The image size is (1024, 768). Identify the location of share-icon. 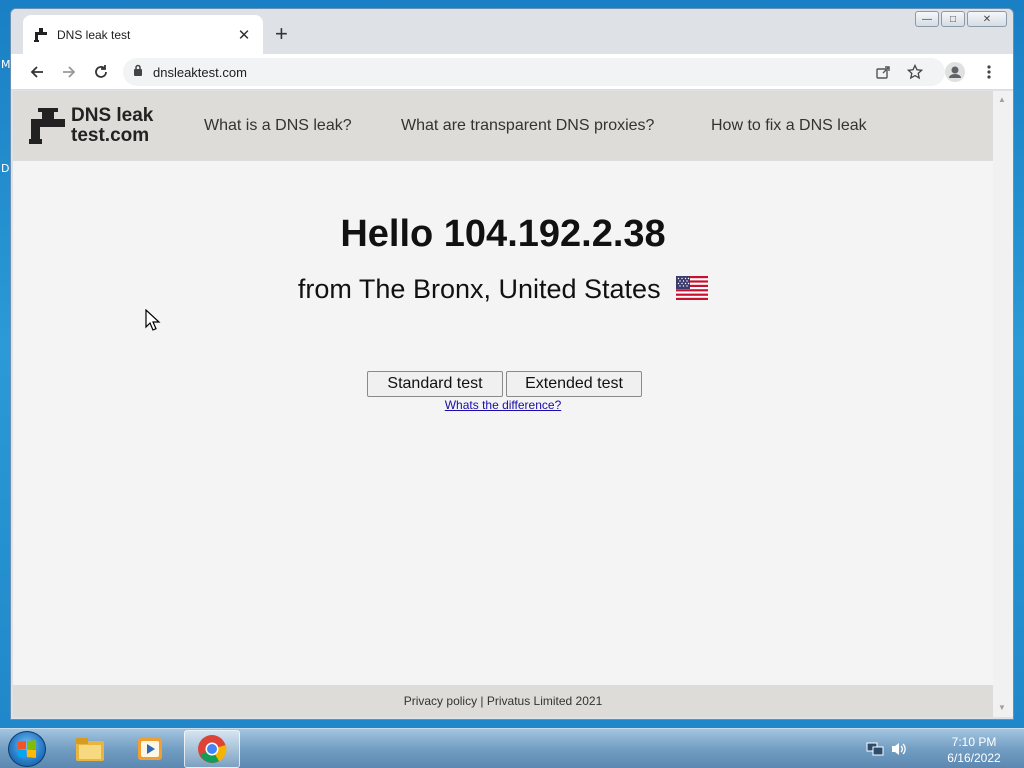
(883, 72).